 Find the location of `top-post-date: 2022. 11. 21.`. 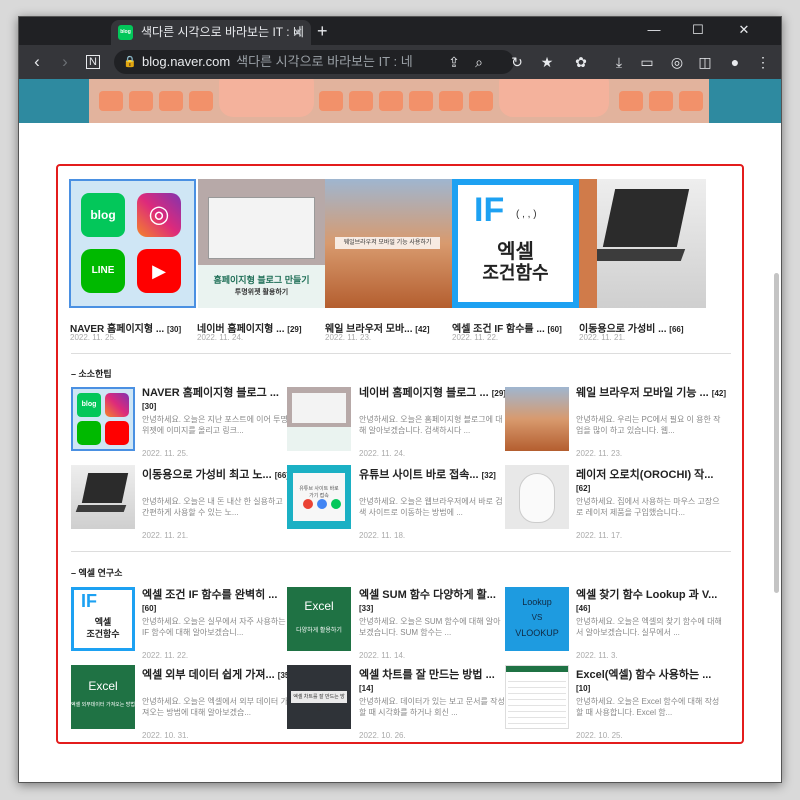

top-post-date: 2022. 11. 21. is located at coordinates (602, 337).